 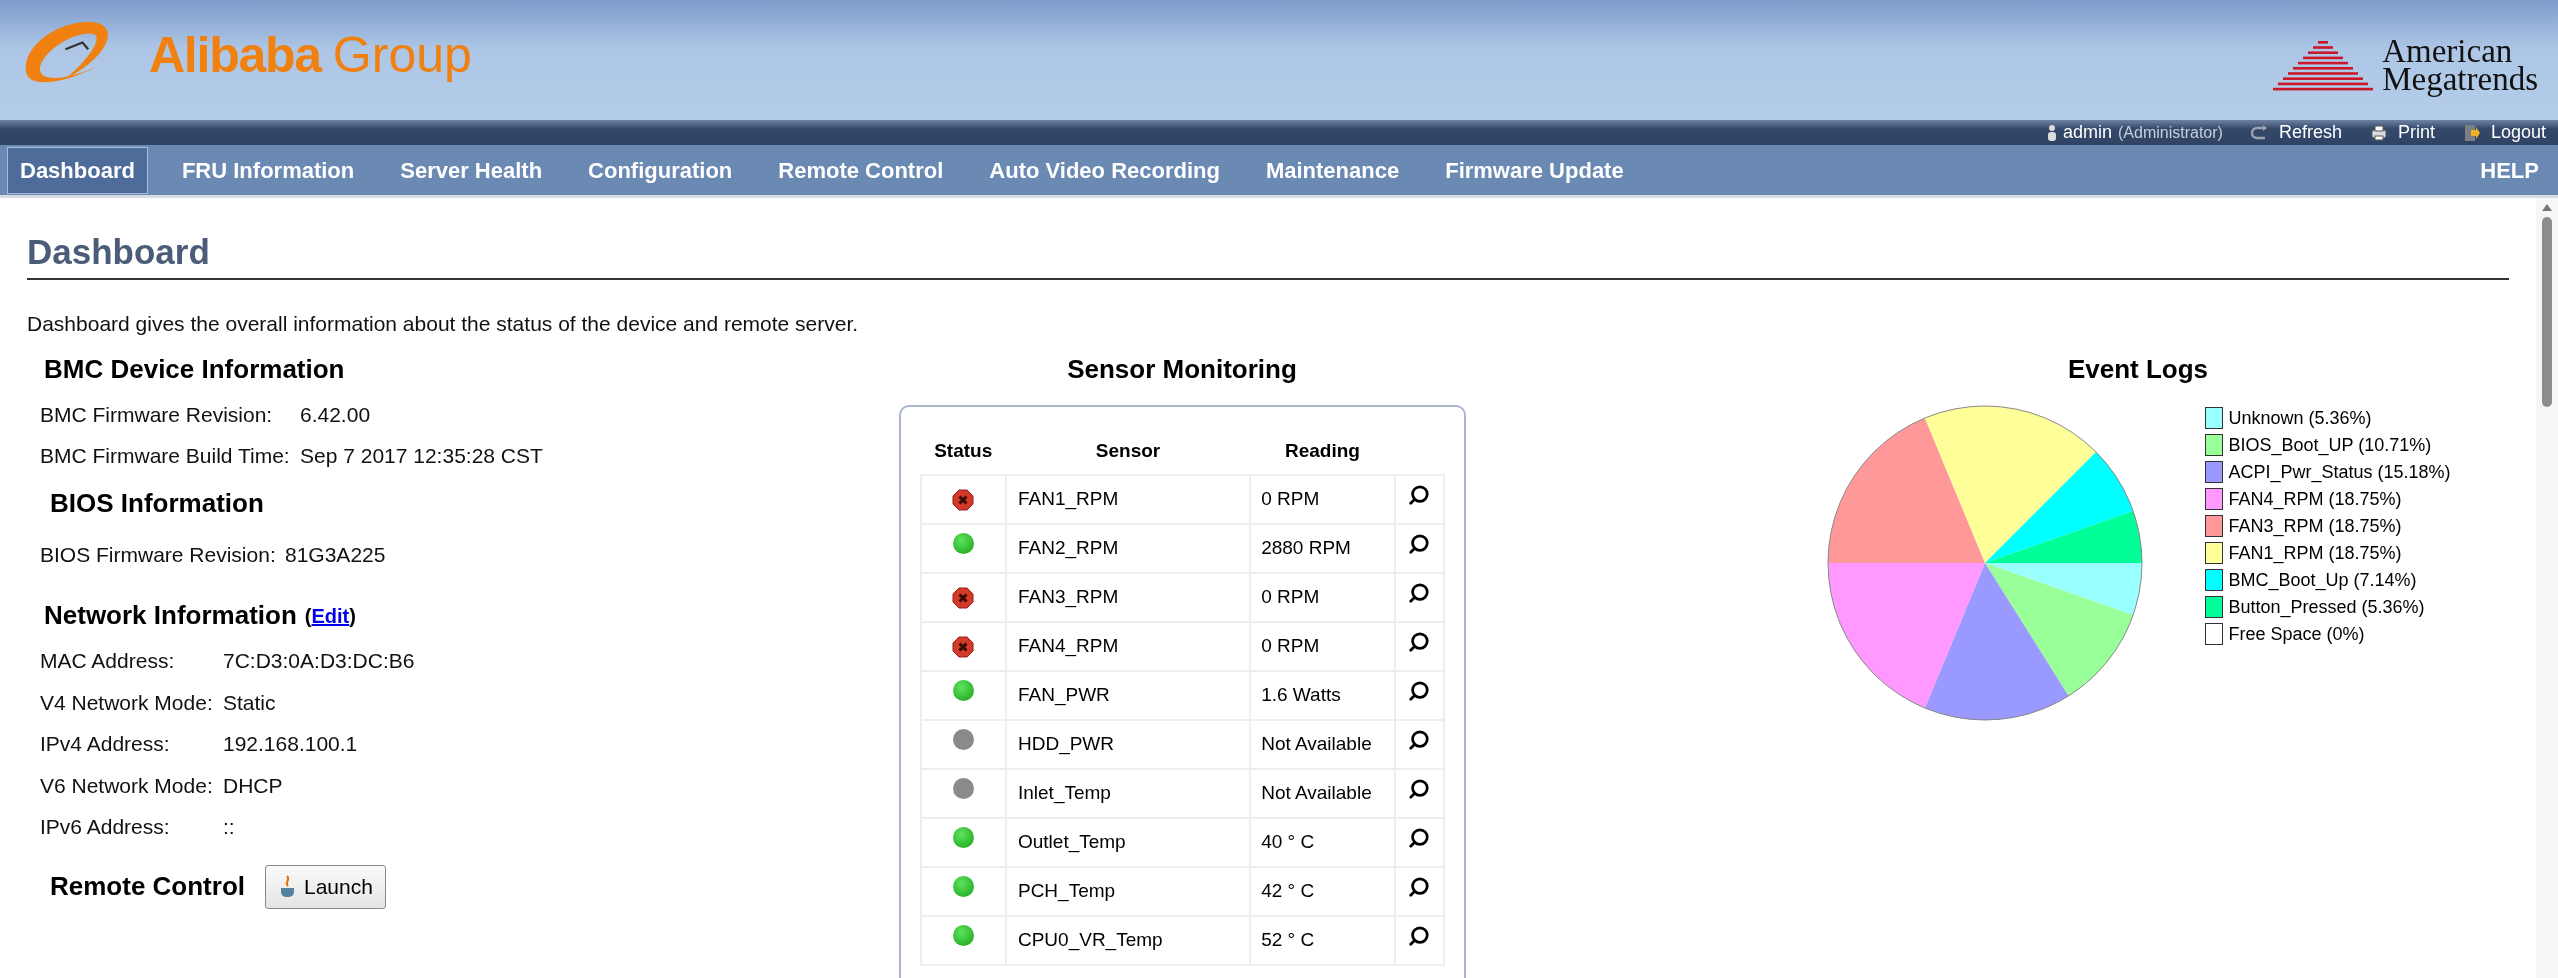 I want to click on logo-text: American, so click(x=2447, y=51).